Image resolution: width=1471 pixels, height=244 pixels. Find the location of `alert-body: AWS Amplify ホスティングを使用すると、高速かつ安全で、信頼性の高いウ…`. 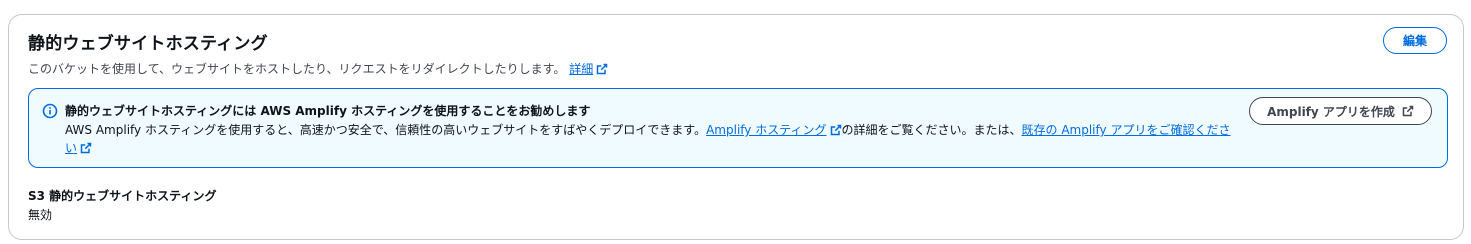

alert-body: AWS Amplify ホスティングを使用すると、高速かつ安全で、信頼性の高いウ… is located at coordinates (650, 139).